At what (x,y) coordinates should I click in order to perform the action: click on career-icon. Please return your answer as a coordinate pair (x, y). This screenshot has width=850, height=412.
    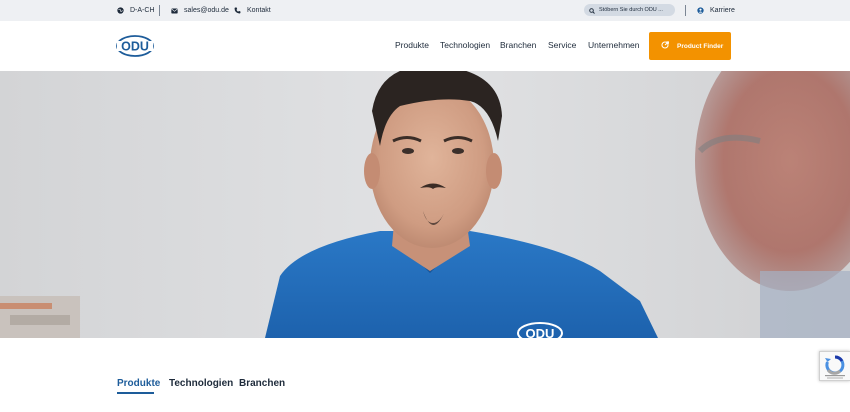
    Looking at the image, I should click on (700, 10).